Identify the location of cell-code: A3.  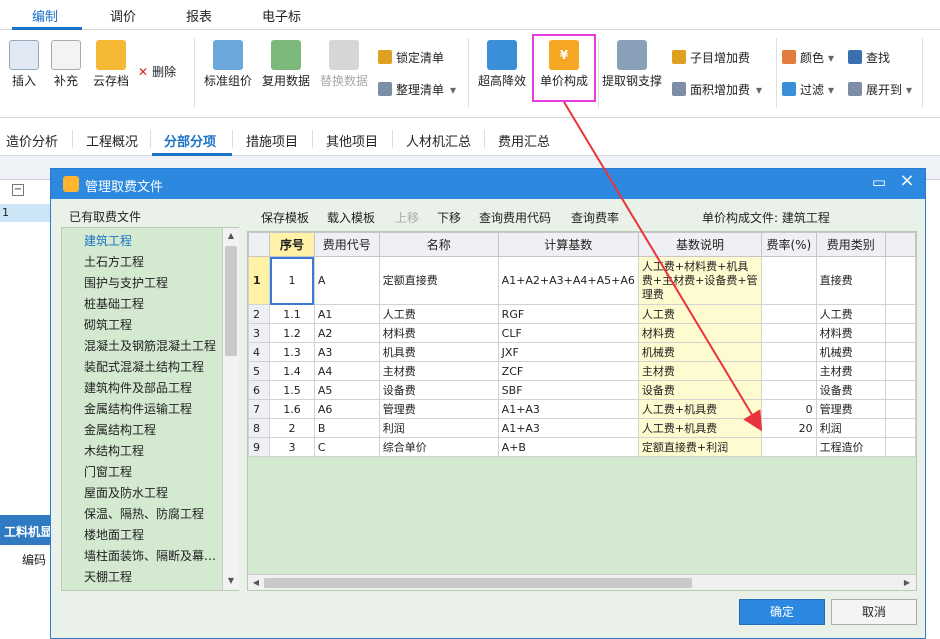
(346, 352).